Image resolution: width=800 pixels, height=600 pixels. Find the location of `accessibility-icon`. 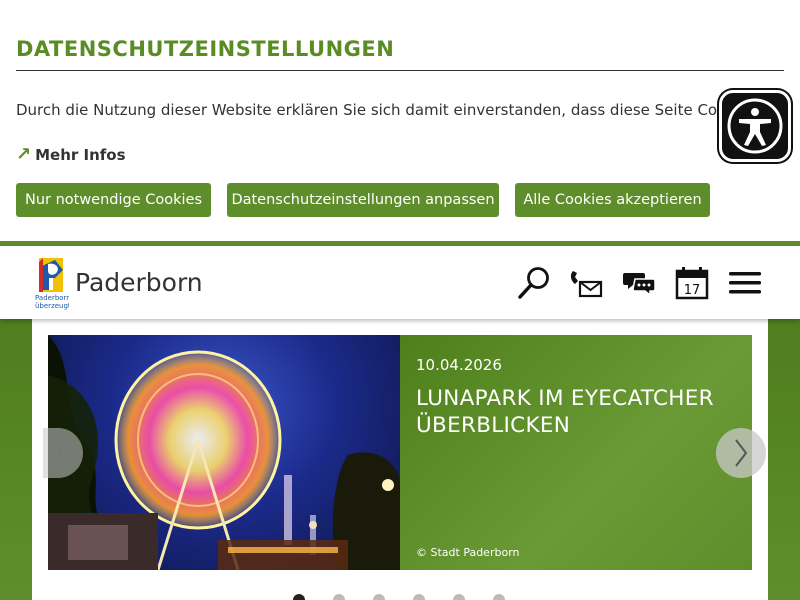

accessibility-icon is located at coordinates (755, 126).